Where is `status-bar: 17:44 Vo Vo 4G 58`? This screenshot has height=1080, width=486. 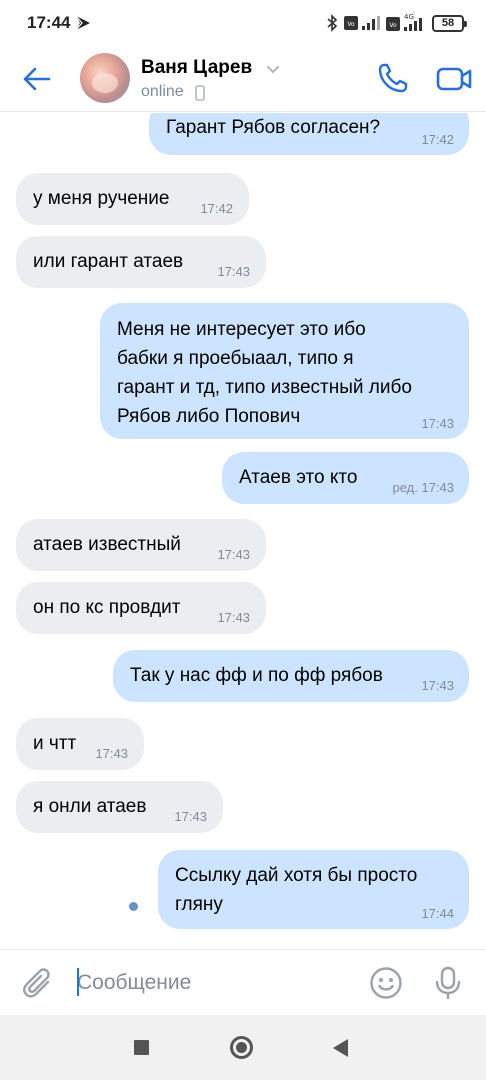 status-bar: 17:44 Vo Vo 4G 58 is located at coordinates (243, 23).